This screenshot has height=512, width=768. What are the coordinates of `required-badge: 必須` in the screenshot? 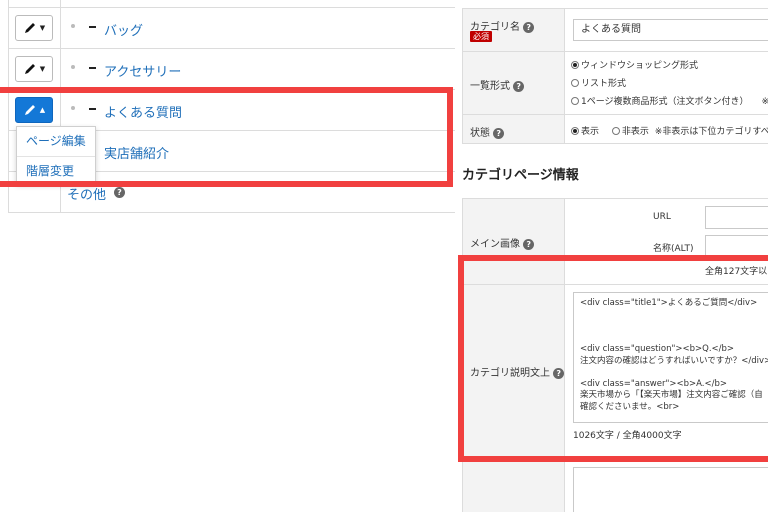 It's located at (481, 36).